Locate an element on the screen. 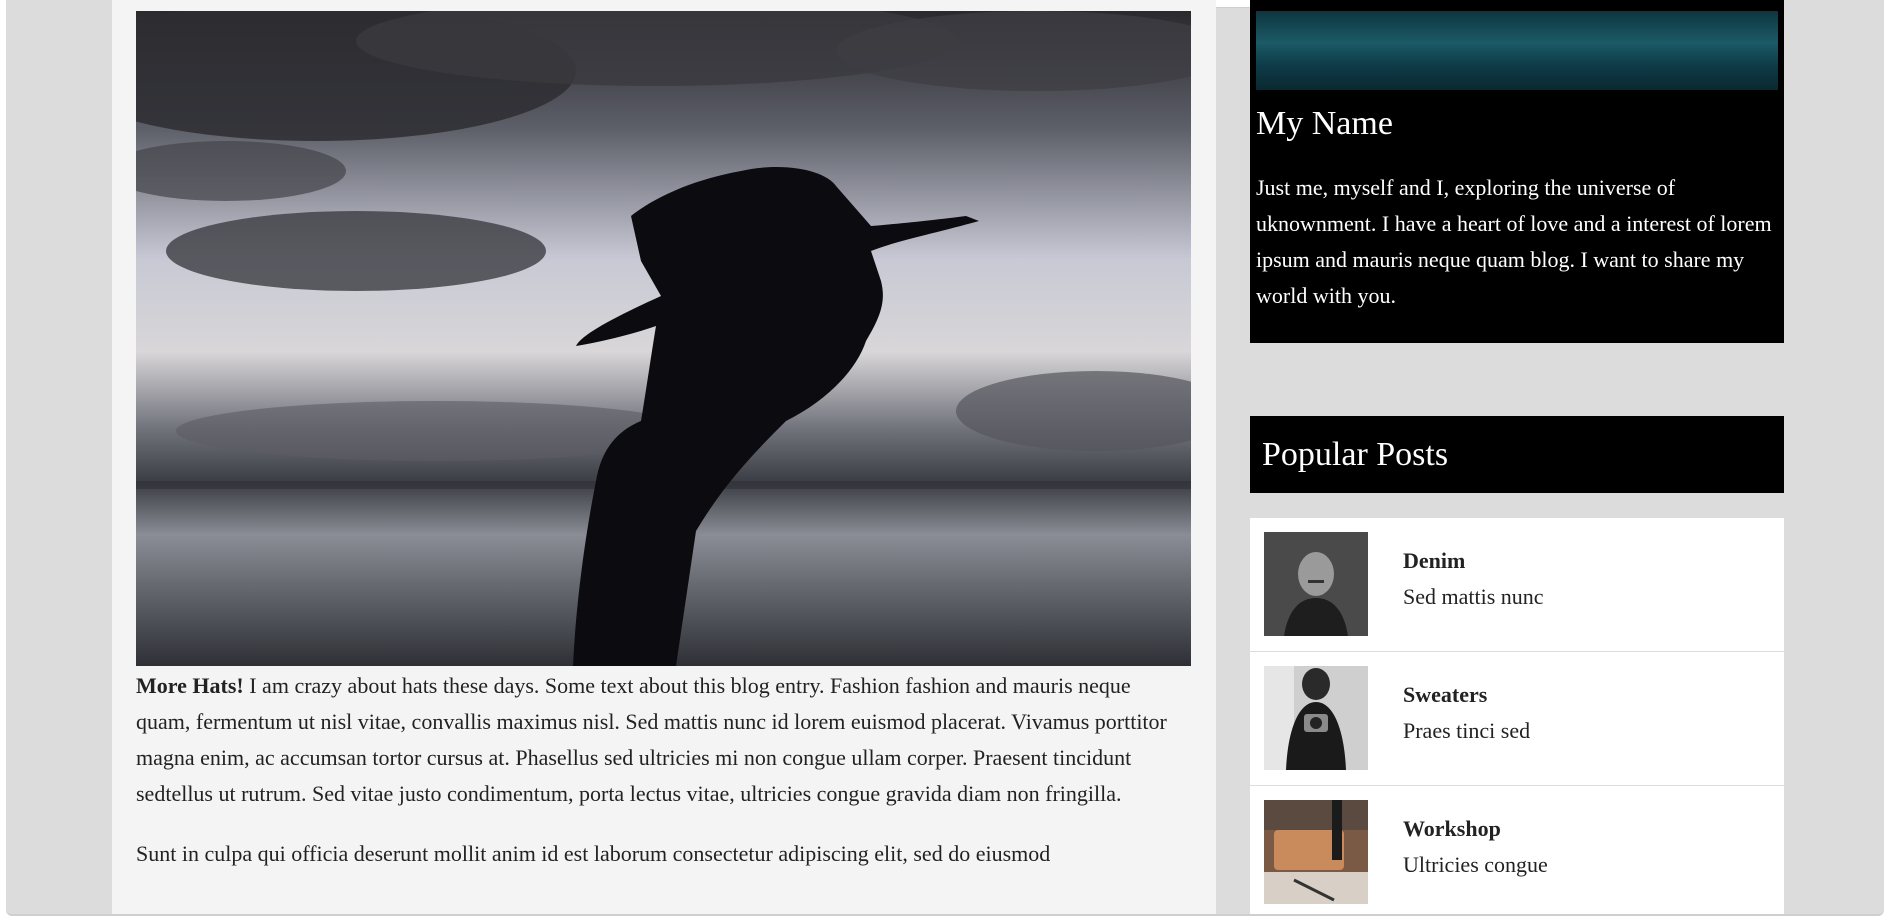 This screenshot has width=1890, height=920. post-subtitle-workshop: Ultricies congue is located at coordinates (1475, 864).